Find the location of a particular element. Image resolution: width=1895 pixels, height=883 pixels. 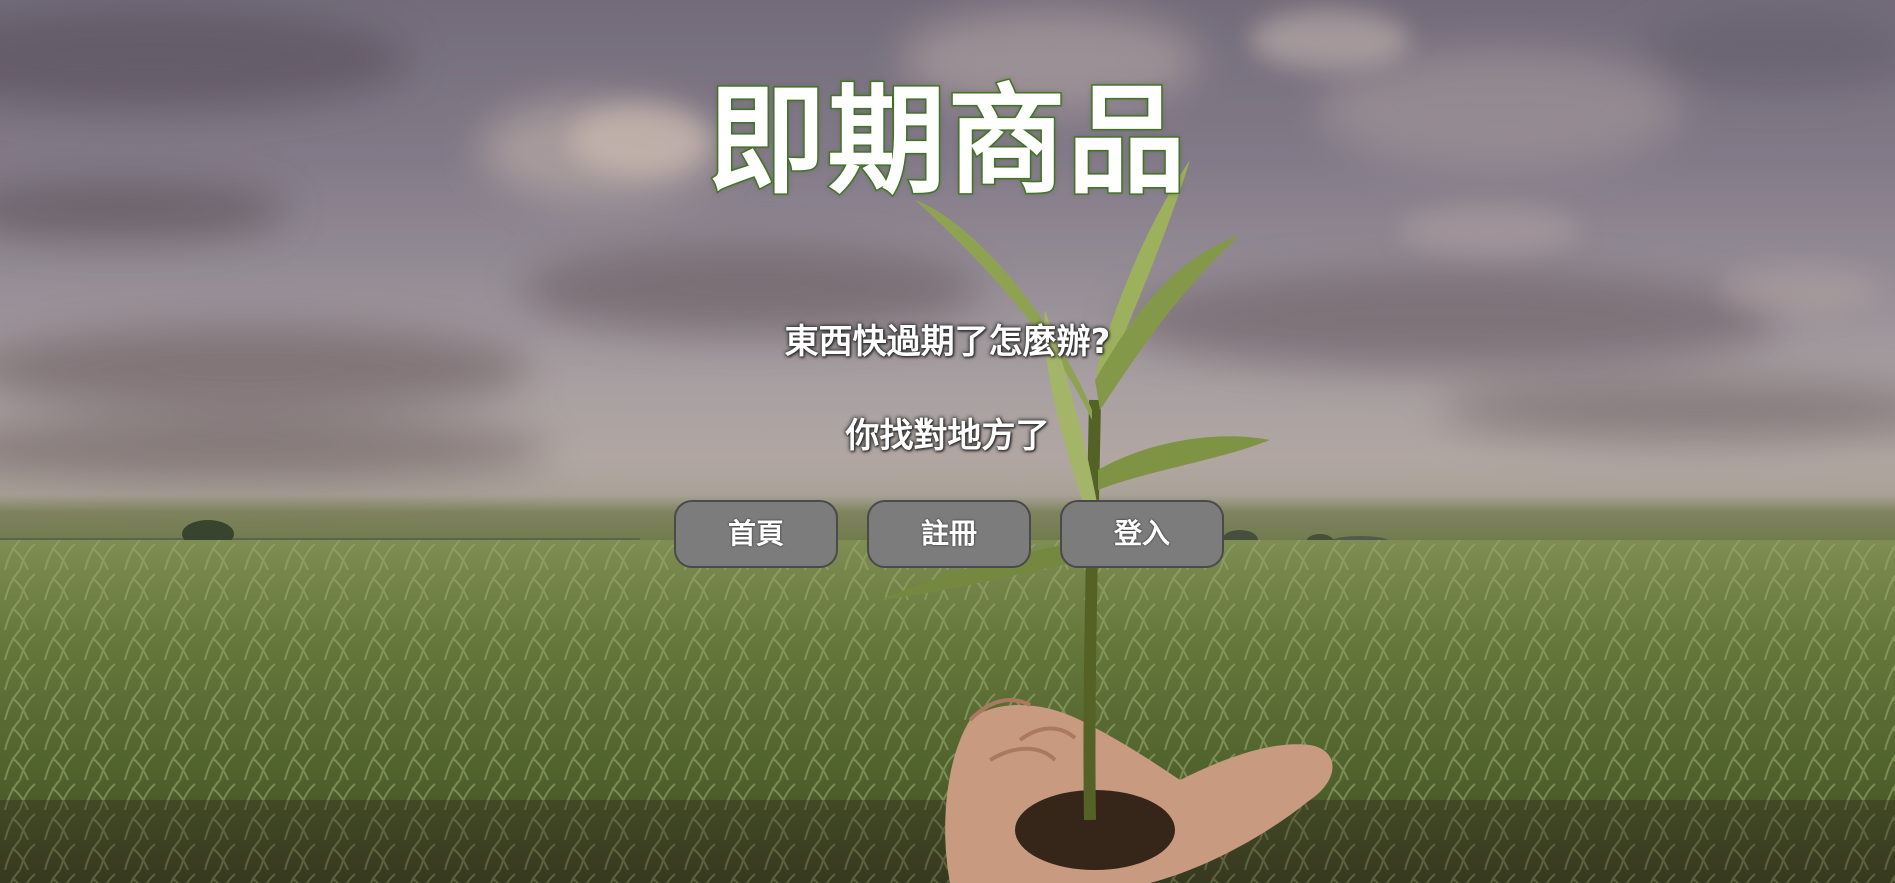

login-button: 登入 is located at coordinates (1142, 534).